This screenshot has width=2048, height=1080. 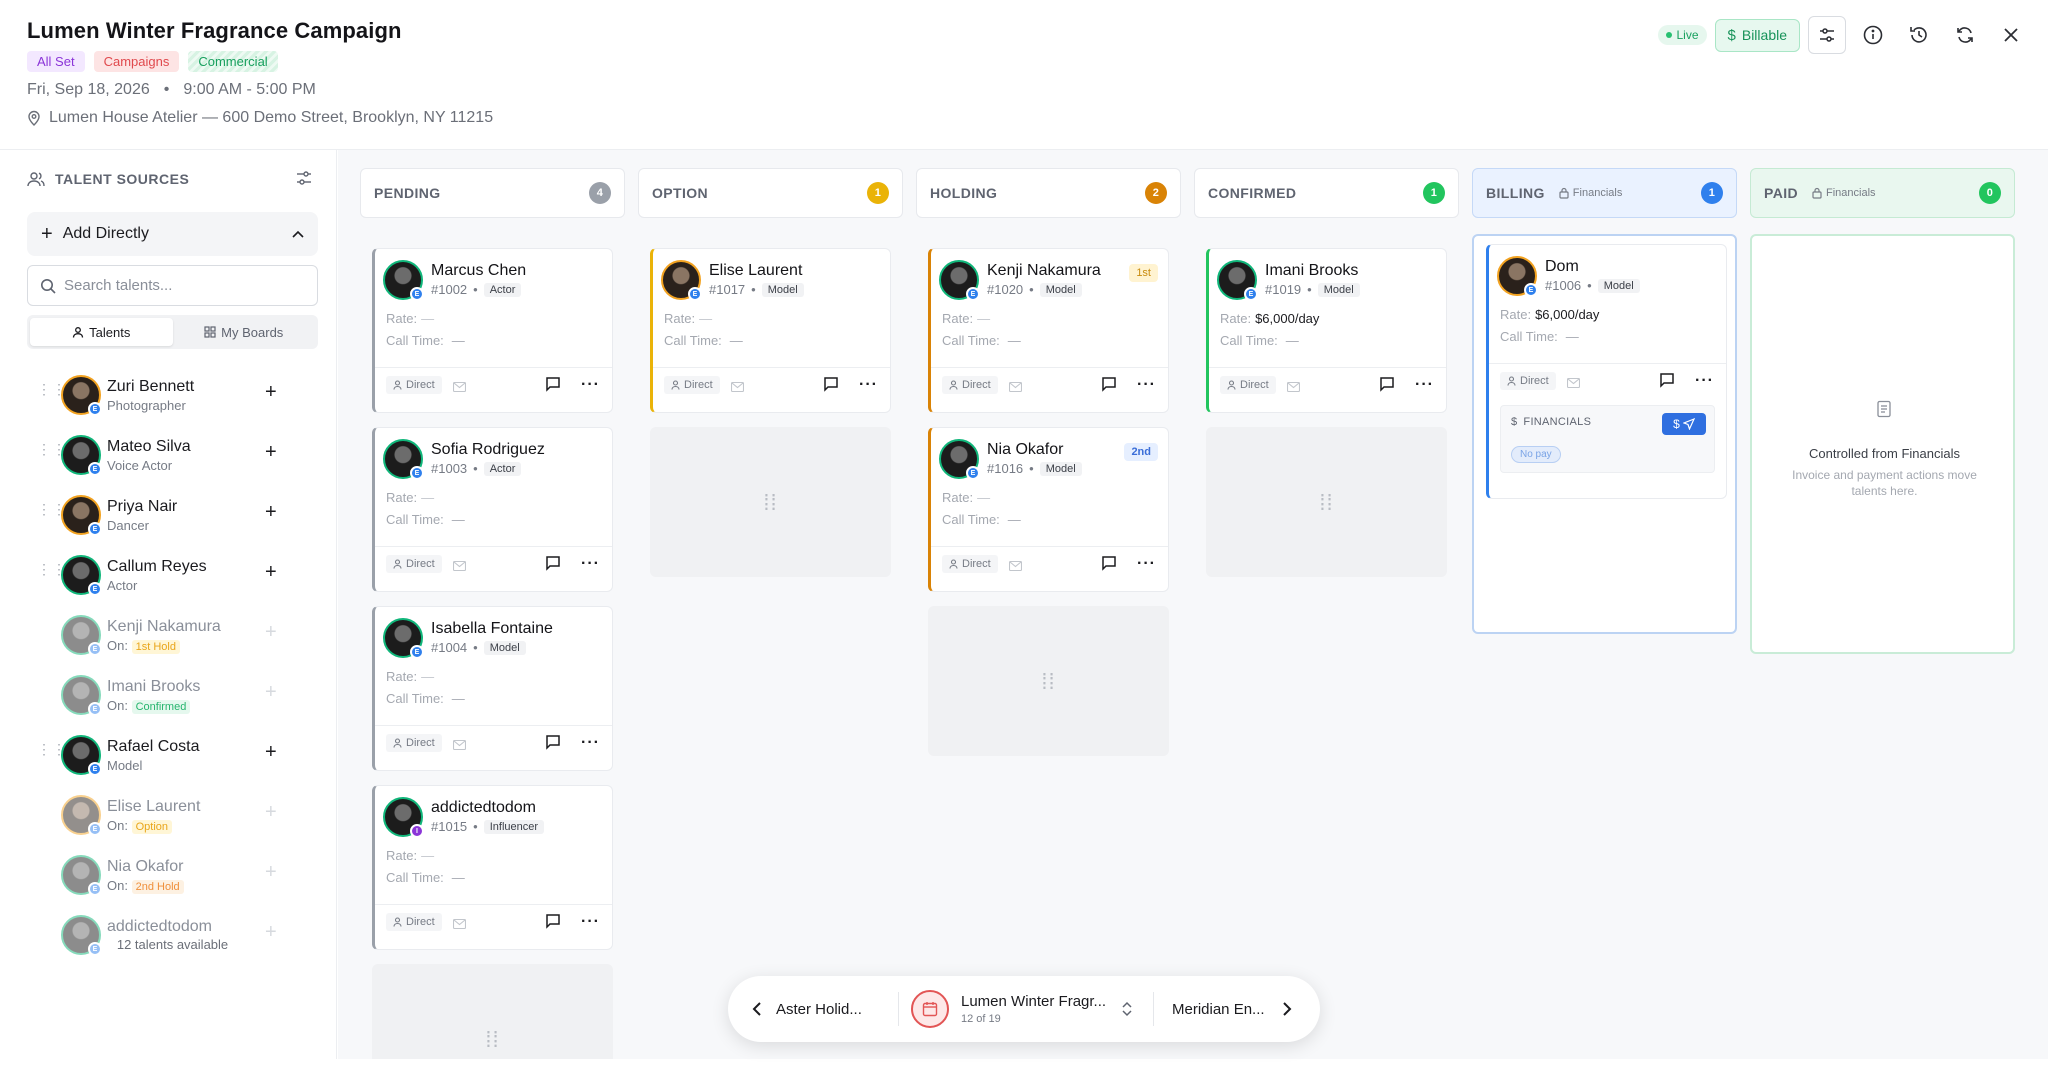 What do you see at coordinates (1757, 35) in the screenshot?
I see `billable-button: $ Billable` at bounding box center [1757, 35].